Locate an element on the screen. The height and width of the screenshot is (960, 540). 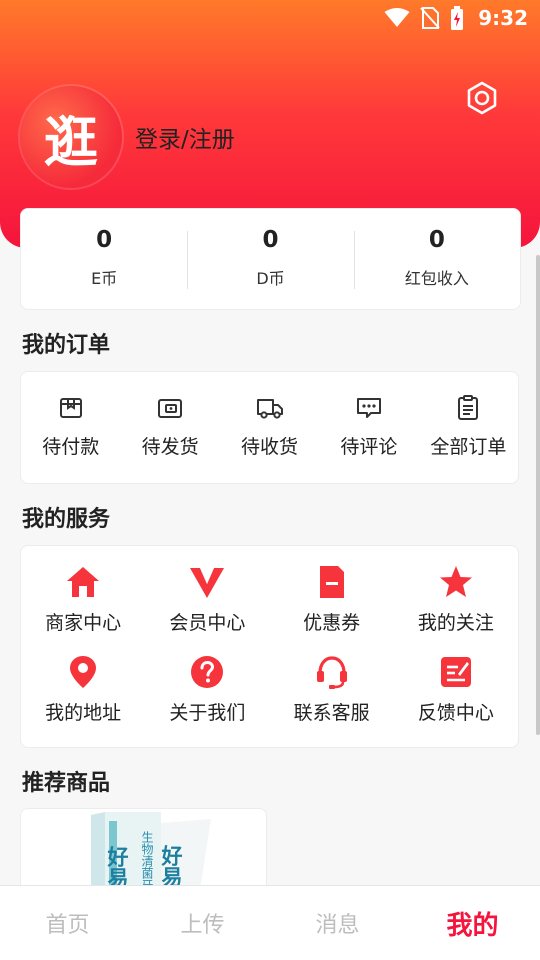
service-label: 会员中心 is located at coordinates (207, 623).